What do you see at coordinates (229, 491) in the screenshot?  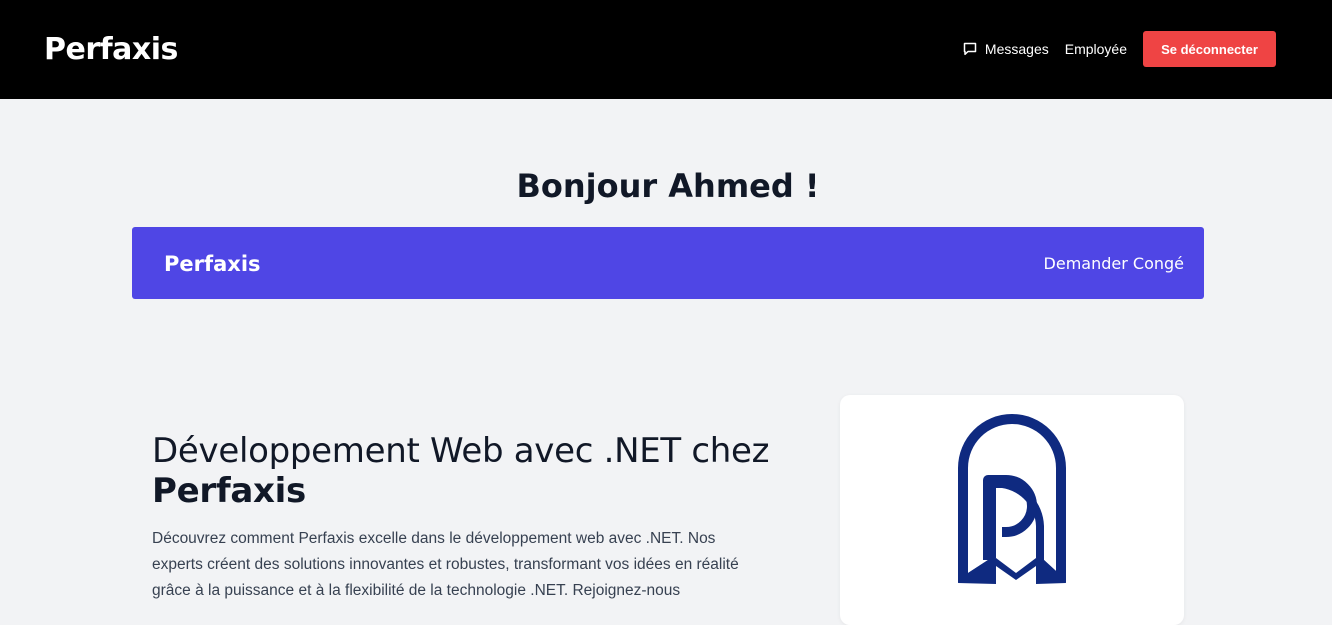 I see `hero-title-brand: Perfaxis` at bounding box center [229, 491].